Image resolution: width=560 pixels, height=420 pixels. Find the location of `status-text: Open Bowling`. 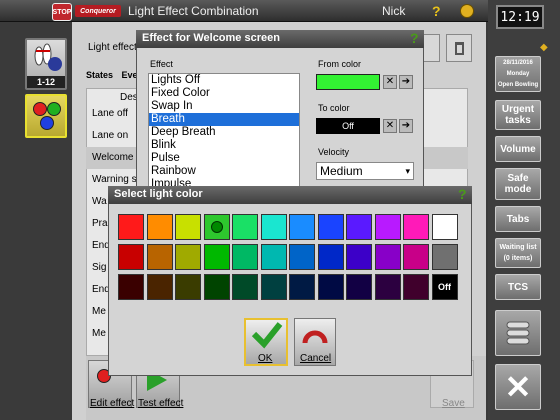

status-text: Open Bowling is located at coordinates (518, 84).